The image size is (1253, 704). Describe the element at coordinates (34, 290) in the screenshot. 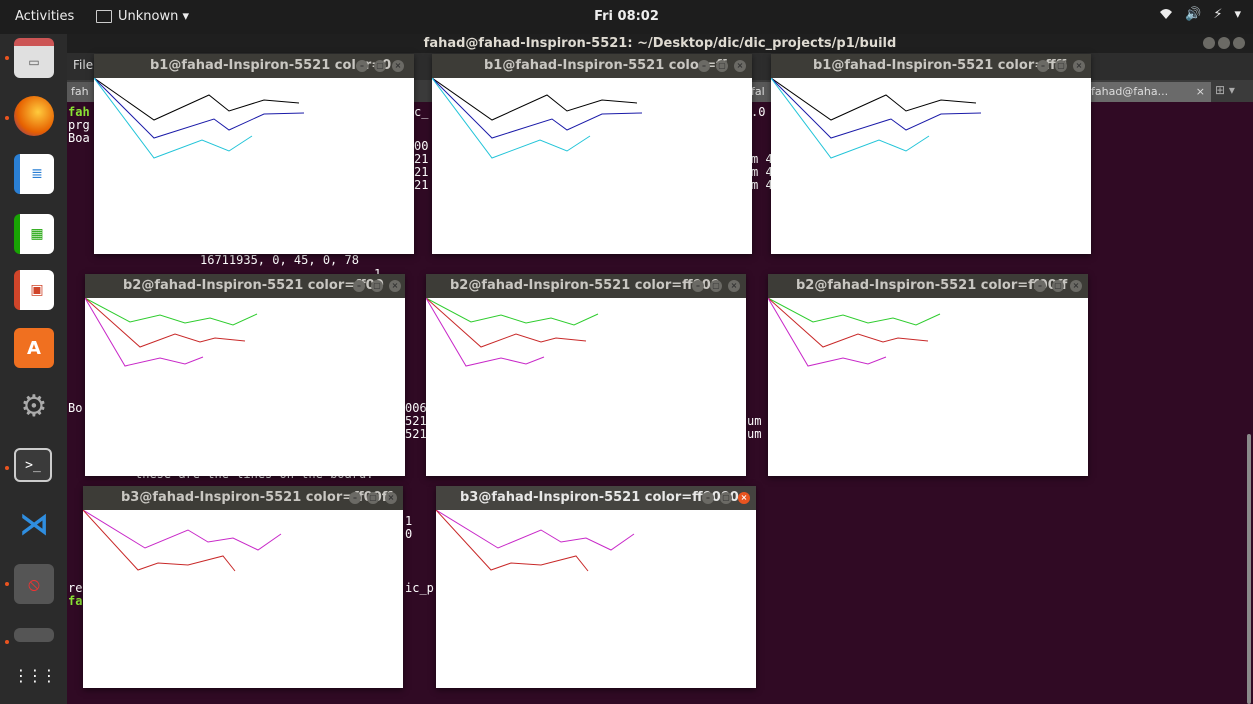

I see `impress-icon: ▣` at that location.